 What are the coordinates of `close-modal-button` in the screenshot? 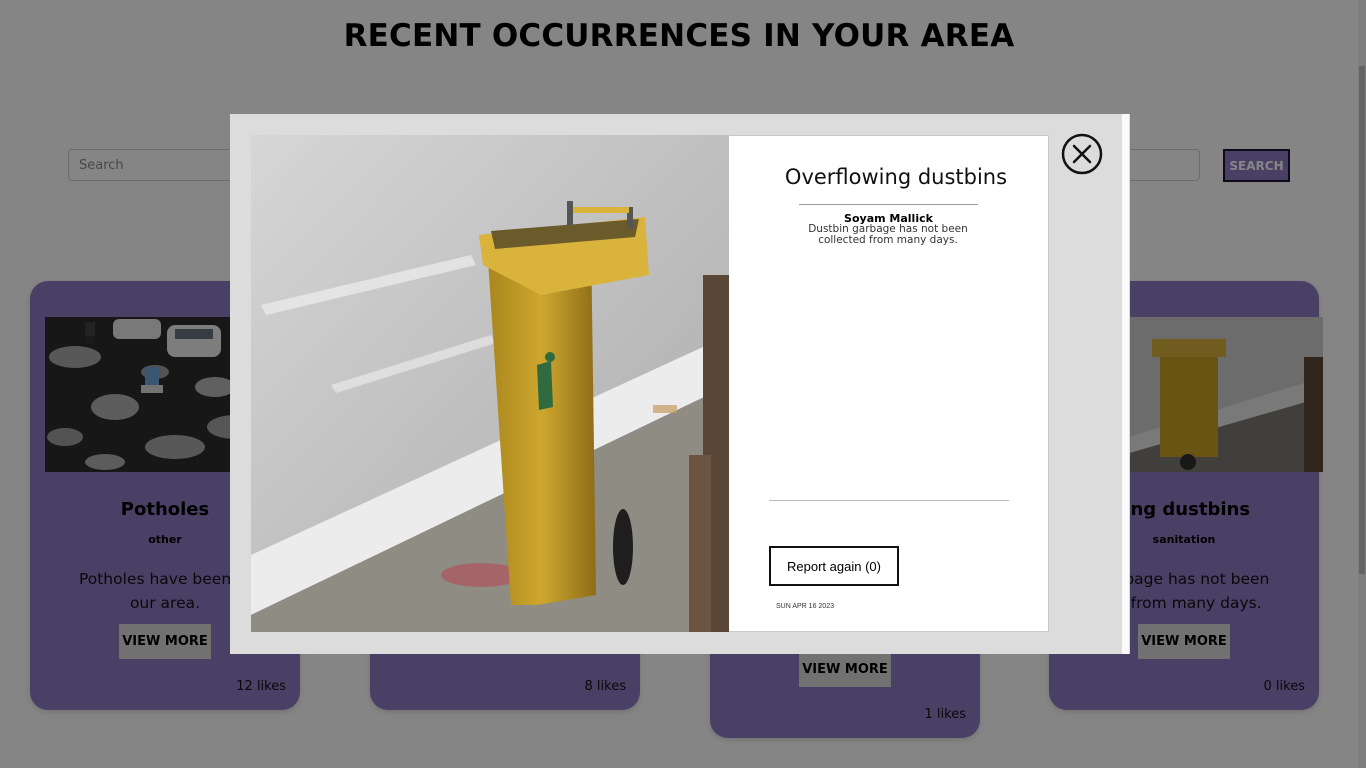 It's located at (1082, 154).